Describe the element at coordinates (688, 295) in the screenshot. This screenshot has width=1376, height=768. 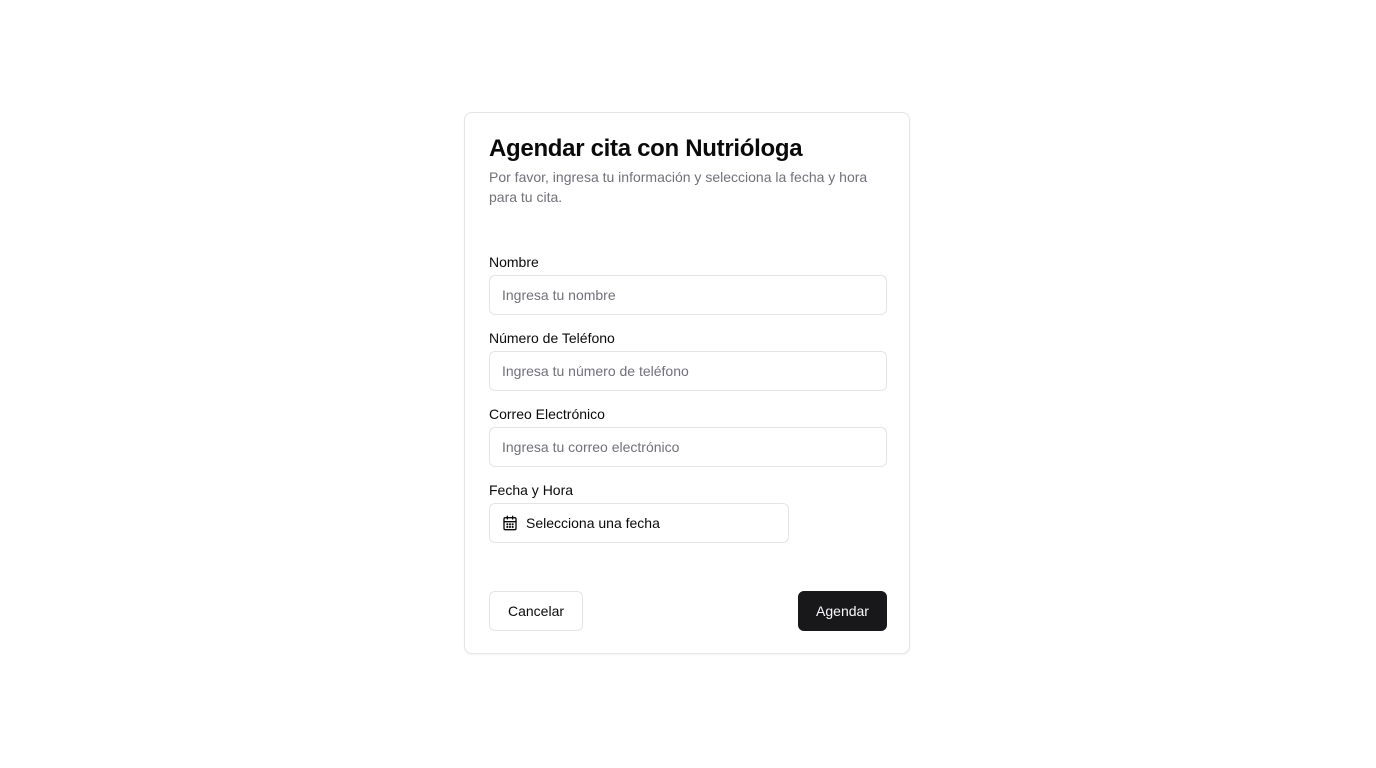
I see `name-input` at that location.